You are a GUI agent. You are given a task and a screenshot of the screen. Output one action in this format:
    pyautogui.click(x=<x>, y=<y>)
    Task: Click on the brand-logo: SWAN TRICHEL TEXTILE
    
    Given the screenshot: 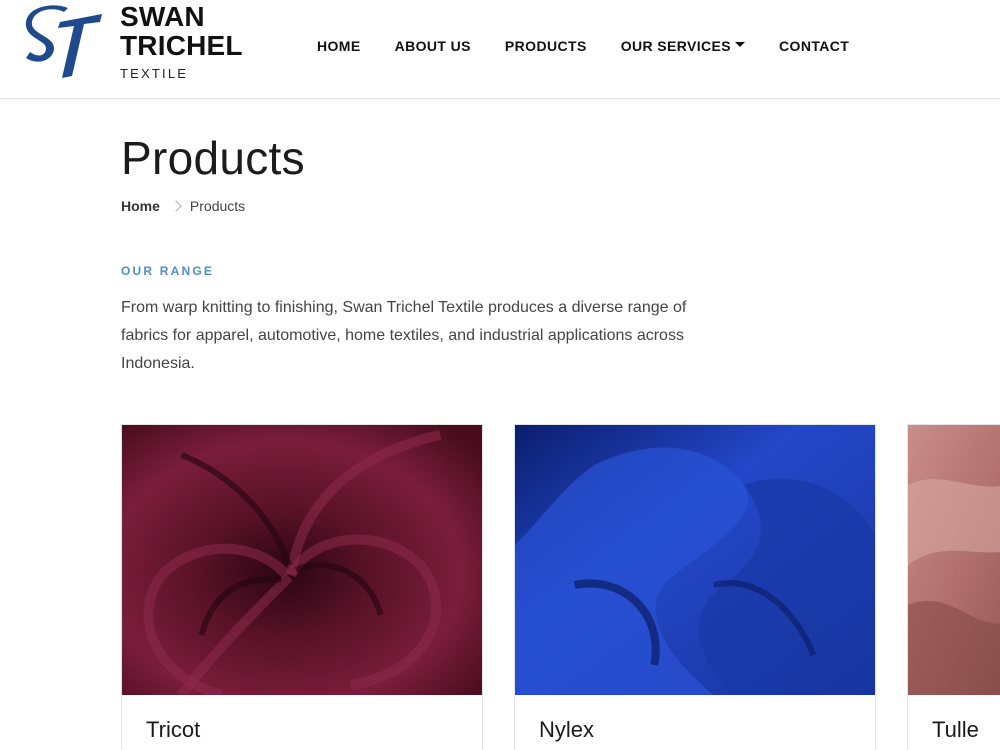 What is the action you would take?
    pyautogui.click(x=139, y=47)
    